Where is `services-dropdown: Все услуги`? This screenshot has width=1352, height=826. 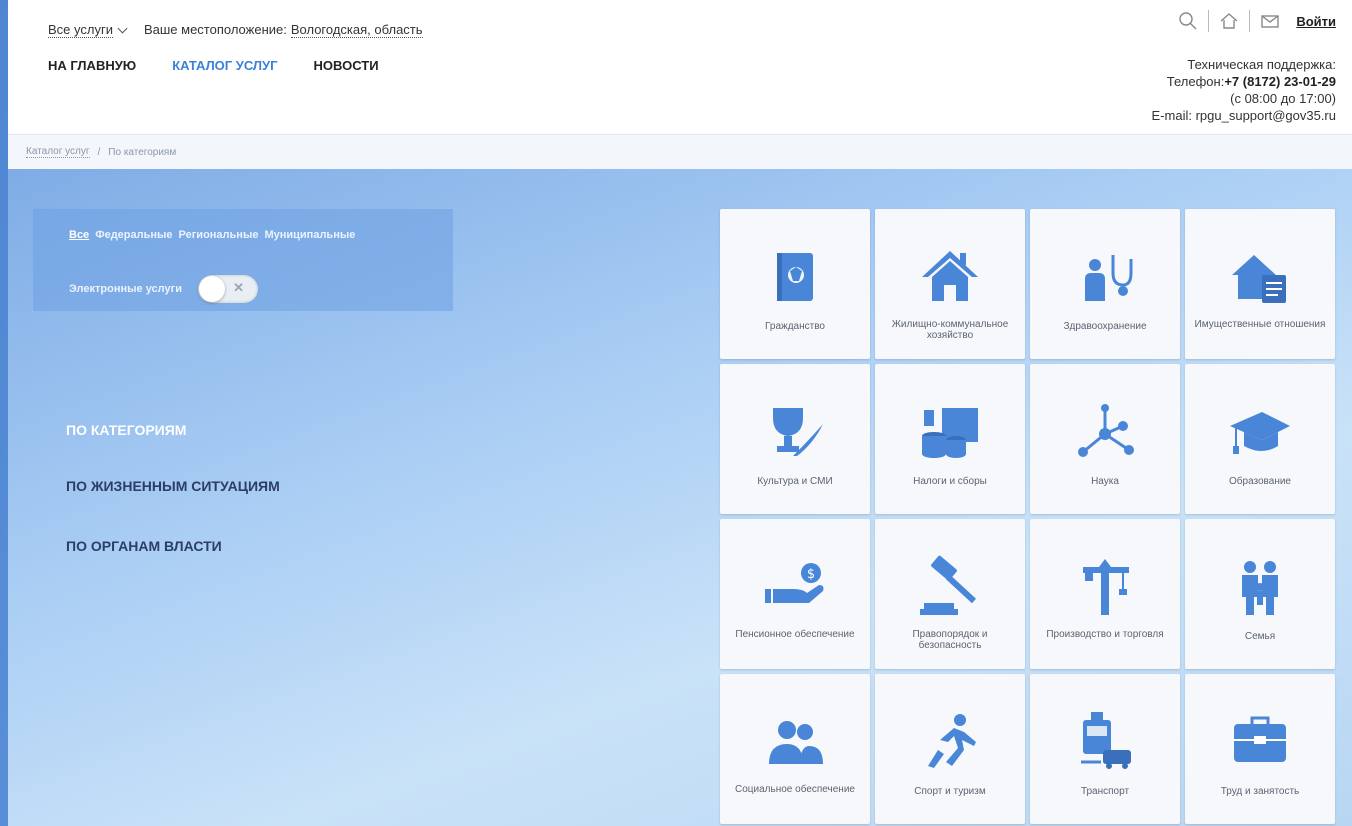 services-dropdown: Все услуги is located at coordinates (88, 30).